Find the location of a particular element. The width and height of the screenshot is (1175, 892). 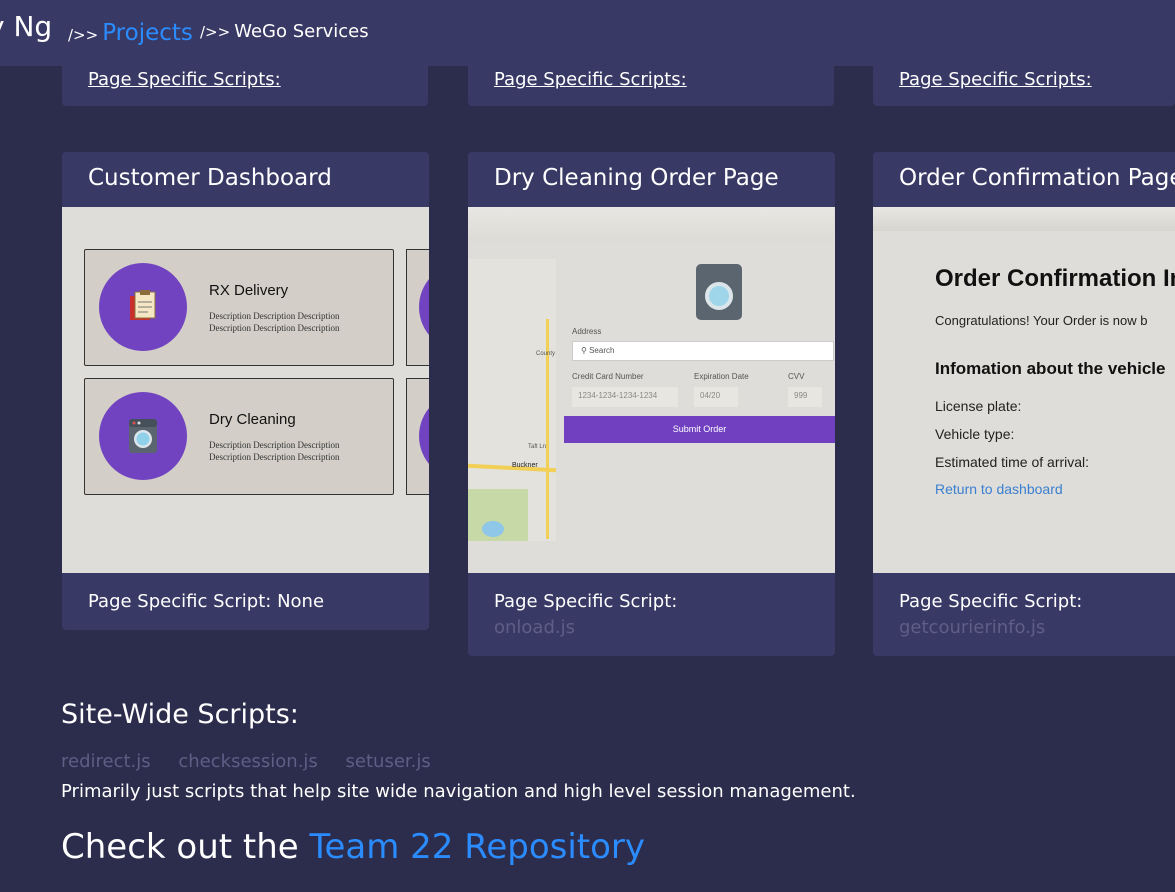

card-footer: Page Specific Script: getcourierinfo.js is located at coordinates (1024, 614).